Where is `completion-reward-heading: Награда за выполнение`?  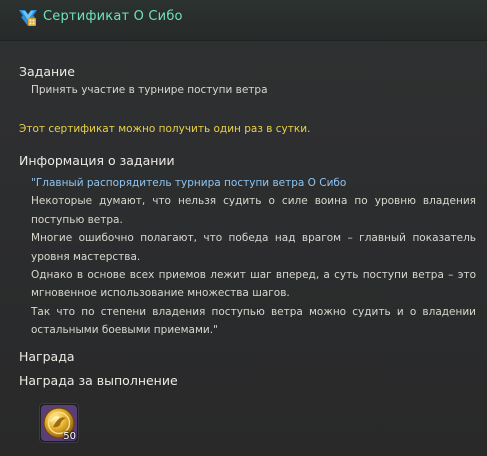
completion-reward-heading: Награда за выполнение is located at coordinates (98, 380).